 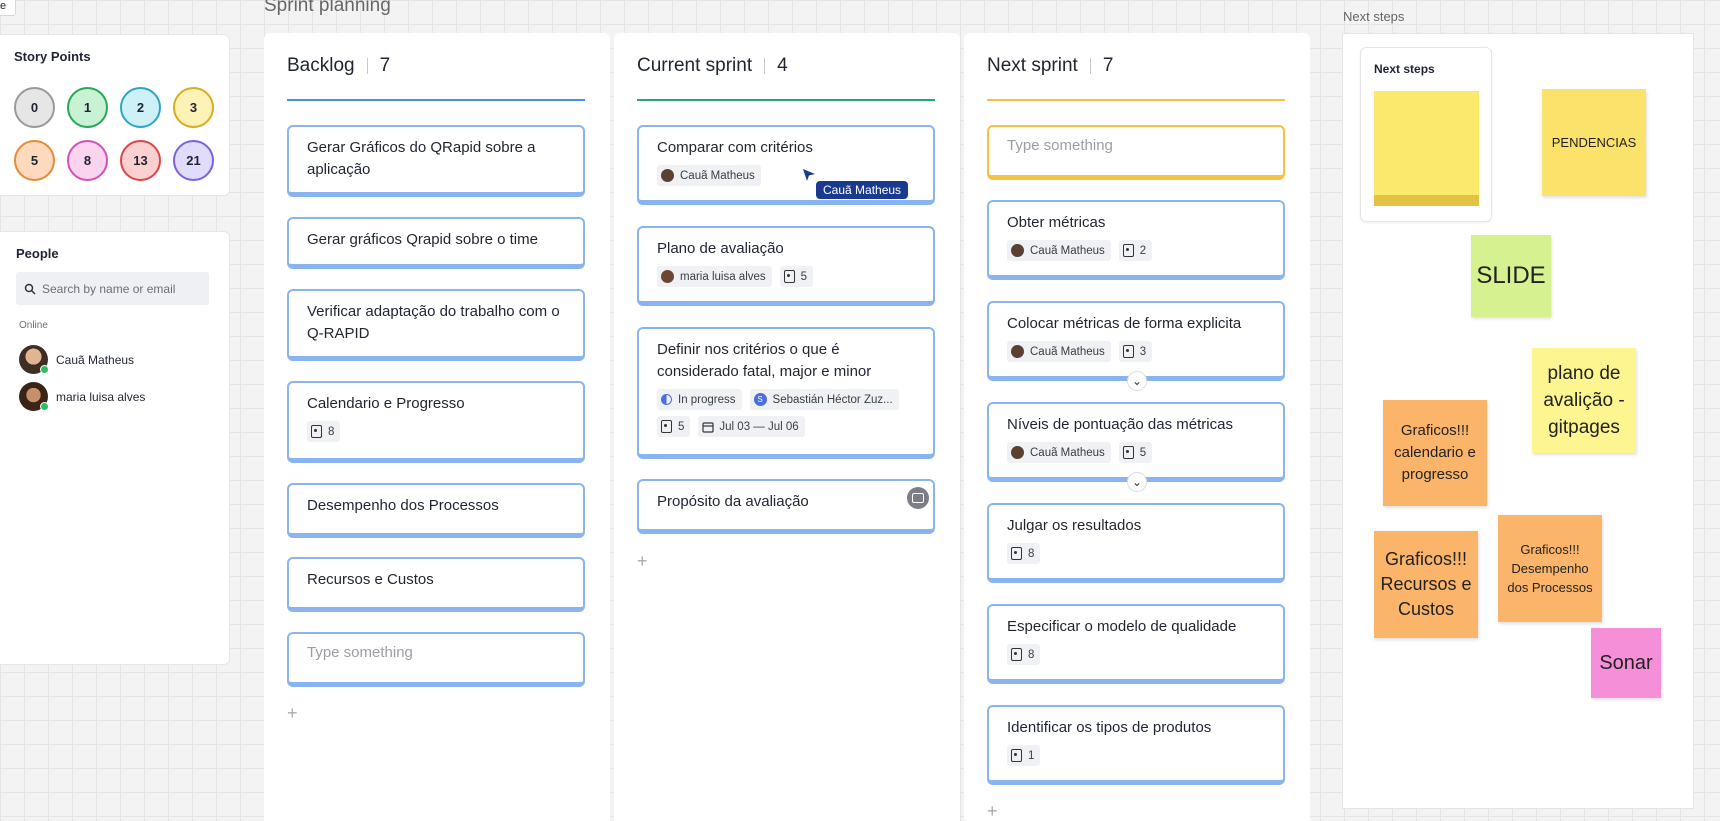 I want to click on next-steps-card: Next steps, so click(x=1426, y=134).